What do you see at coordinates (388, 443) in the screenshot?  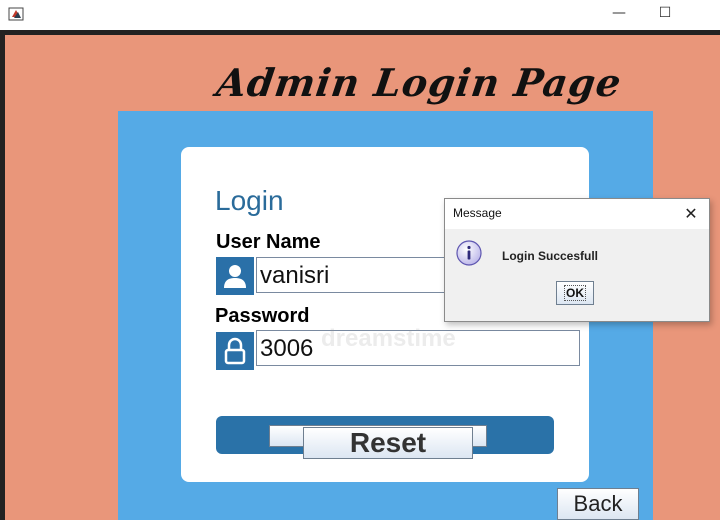 I see `reset-button: Reset` at bounding box center [388, 443].